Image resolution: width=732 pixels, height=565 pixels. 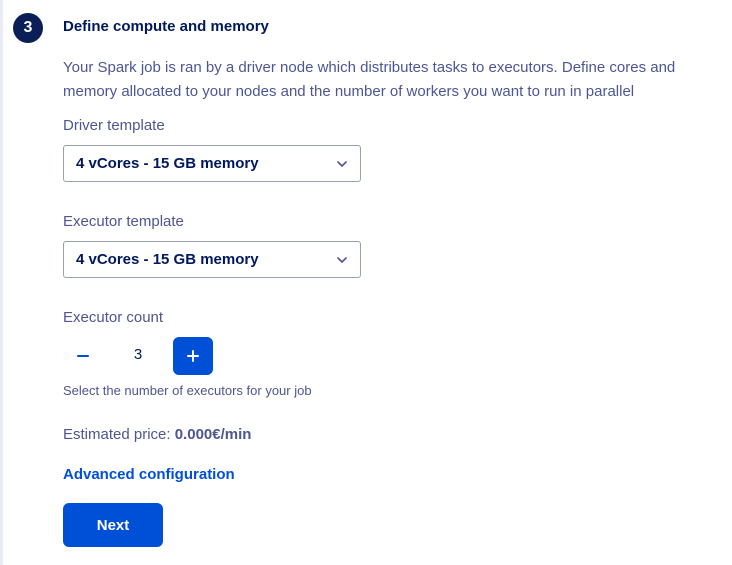 What do you see at coordinates (113, 525) in the screenshot?
I see `next-button: Next` at bounding box center [113, 525].